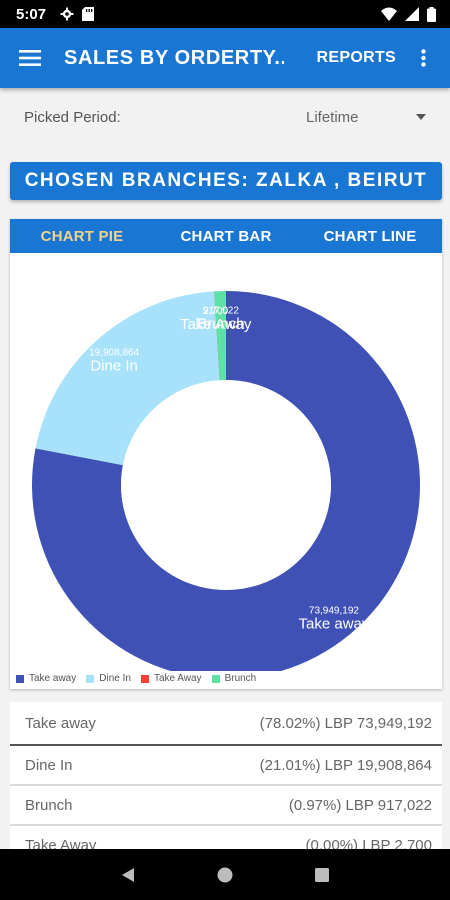  Describe the element at coordinates (370, 236) in the screenshot. I see `tab-chart-line: CHART LINE` at that location.